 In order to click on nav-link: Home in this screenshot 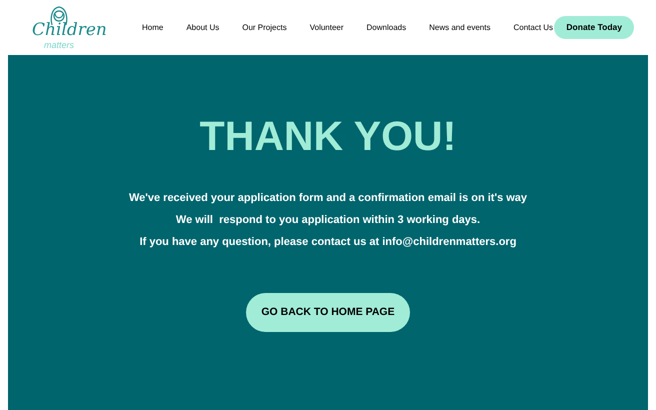, I will do `click(153, 28)`.